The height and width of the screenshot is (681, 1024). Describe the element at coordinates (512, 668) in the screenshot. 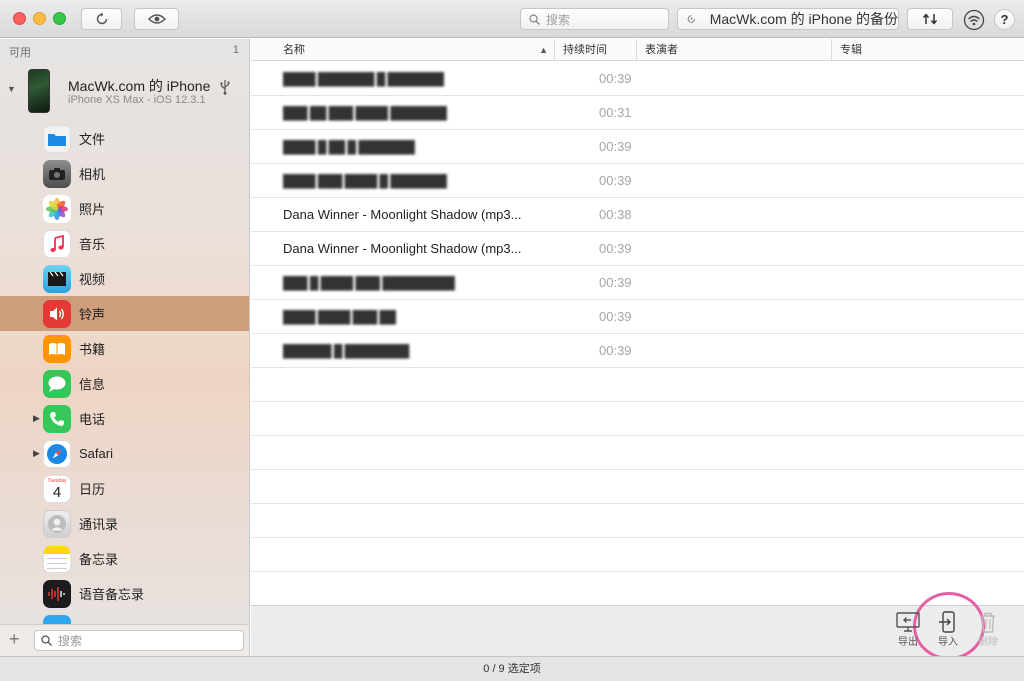

I see `selection-status: 0 / 9 选定项` at that location.